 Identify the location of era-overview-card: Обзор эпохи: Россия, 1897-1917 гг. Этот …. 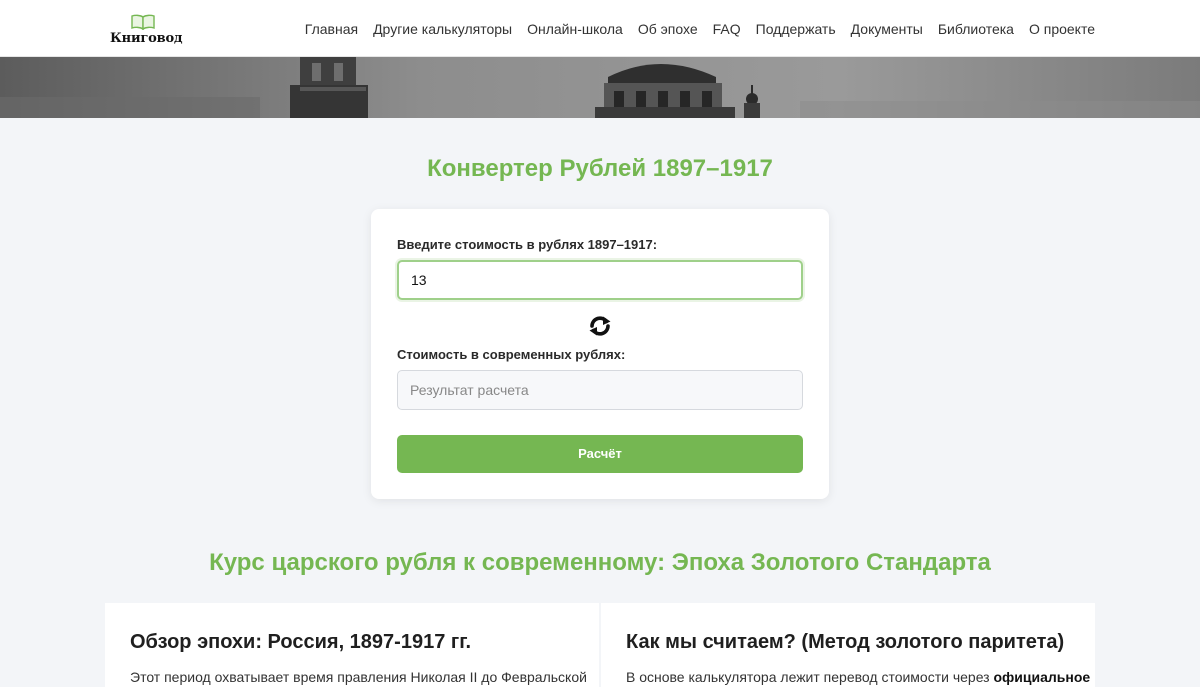
(352, 645).